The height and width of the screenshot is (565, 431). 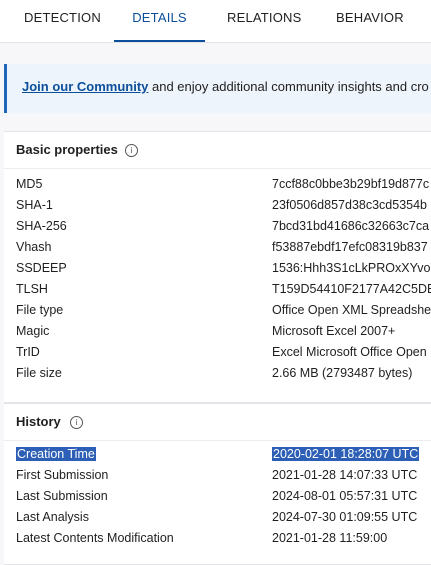 I want to click on property-key: SSDEEP, so click(x=41, y=268).